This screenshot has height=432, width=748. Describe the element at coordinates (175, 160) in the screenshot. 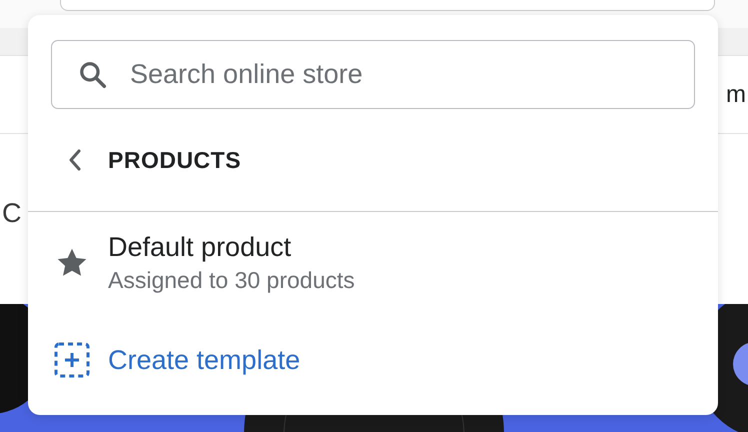

I see `section-title: PRODUCTS` at that location.